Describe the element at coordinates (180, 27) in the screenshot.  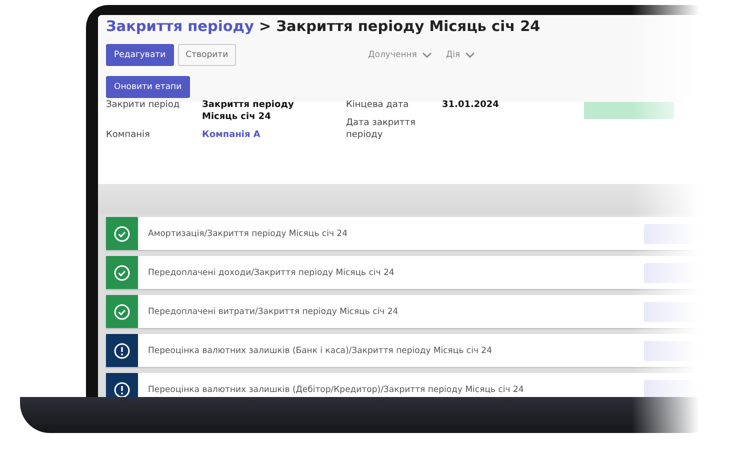
I see `breadcrumb-link: Закриття періоду` at that location.